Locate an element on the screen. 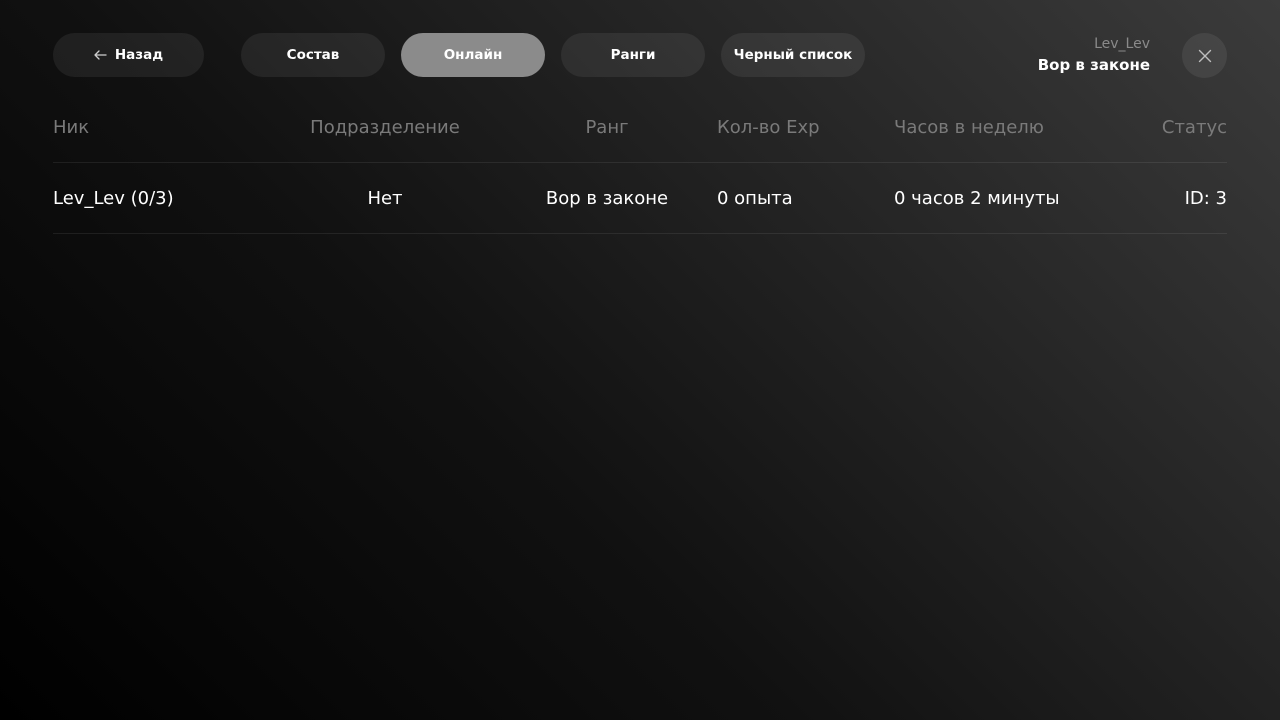 The width and height of the screenshot is (1280, 720). tab-label: Ранги is located at coordinates (633, 55).